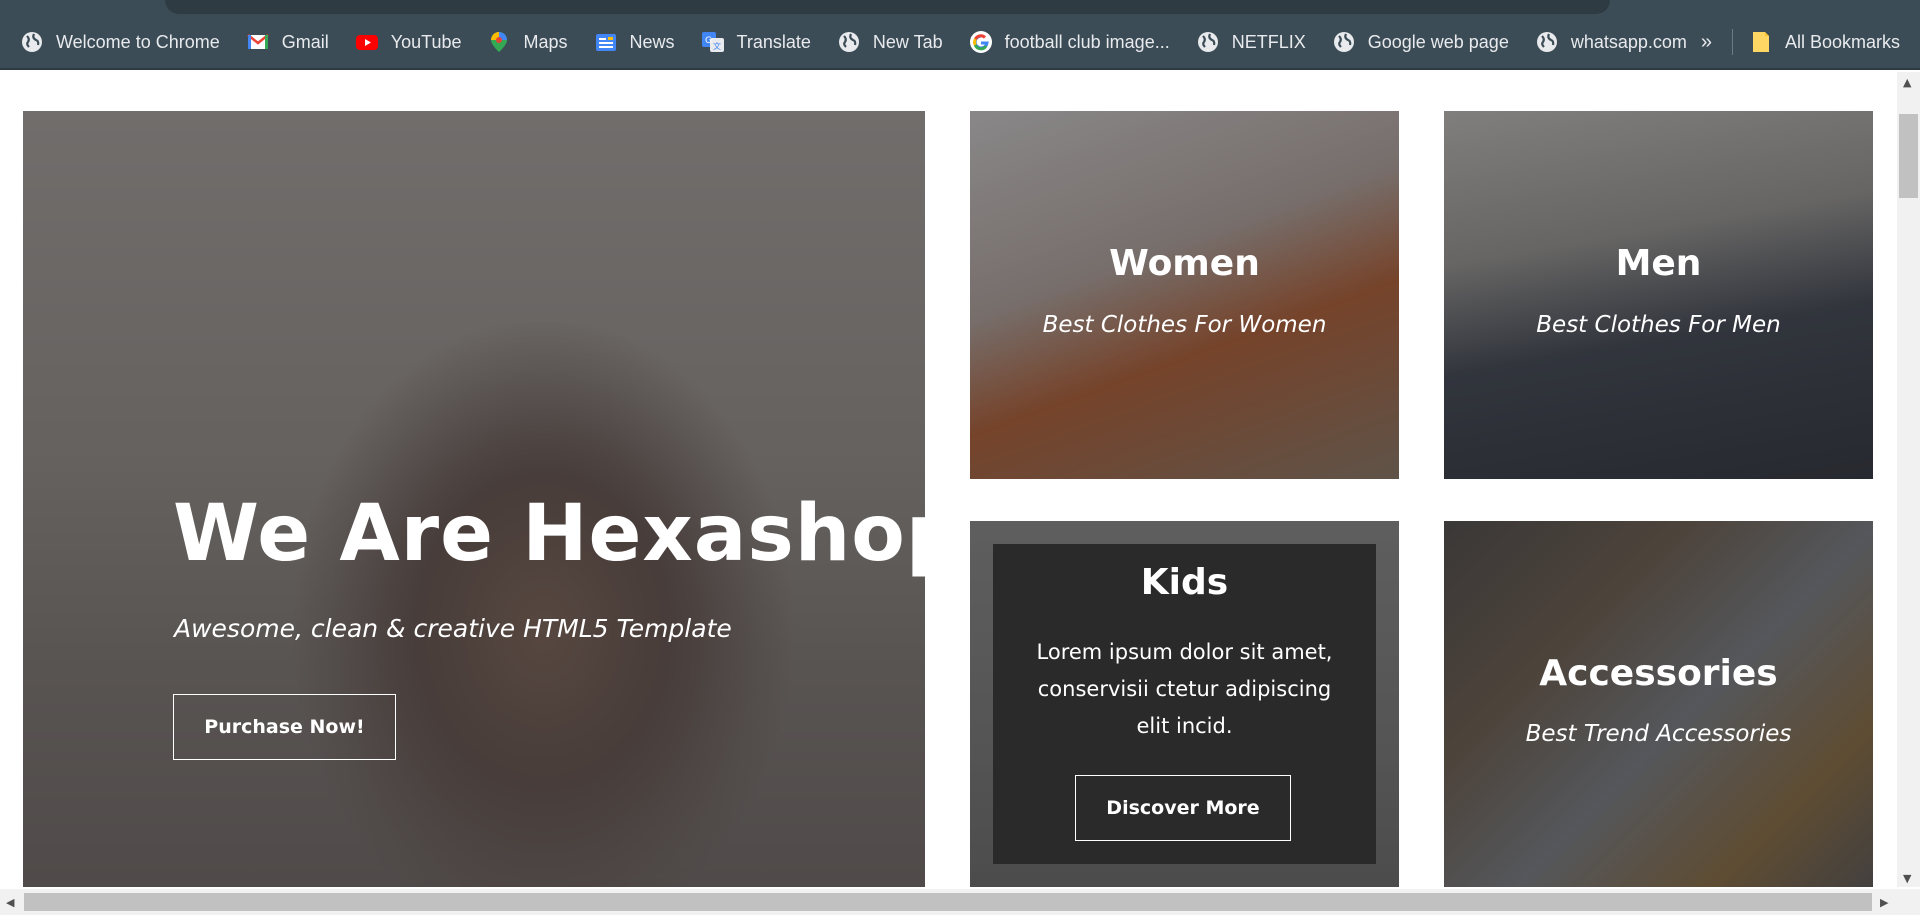 This screenshot has width=1920, height=915. I want to click on all-bookmarks-button: All Bookmarks, so click(1824, 42).